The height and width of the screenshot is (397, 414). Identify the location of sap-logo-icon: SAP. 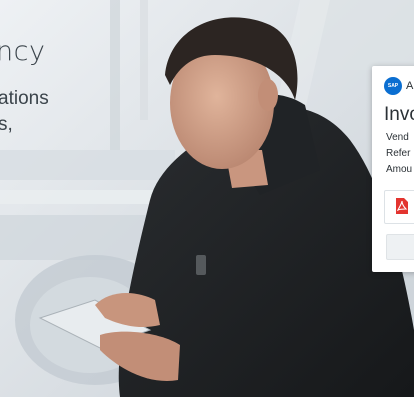
(393, 86).